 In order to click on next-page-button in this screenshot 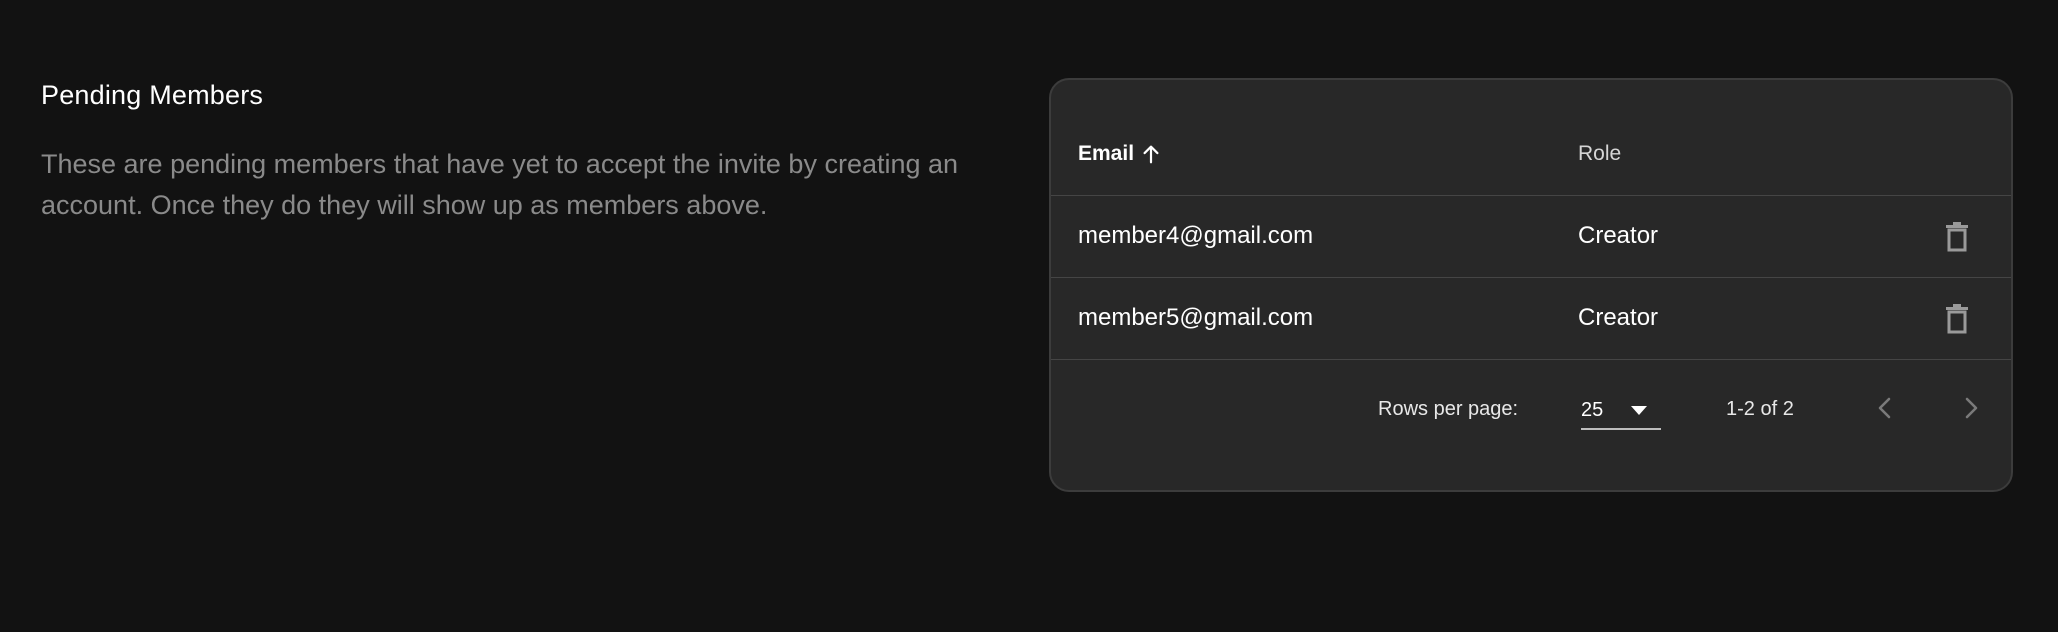, I will do `click(1971, 408)`.